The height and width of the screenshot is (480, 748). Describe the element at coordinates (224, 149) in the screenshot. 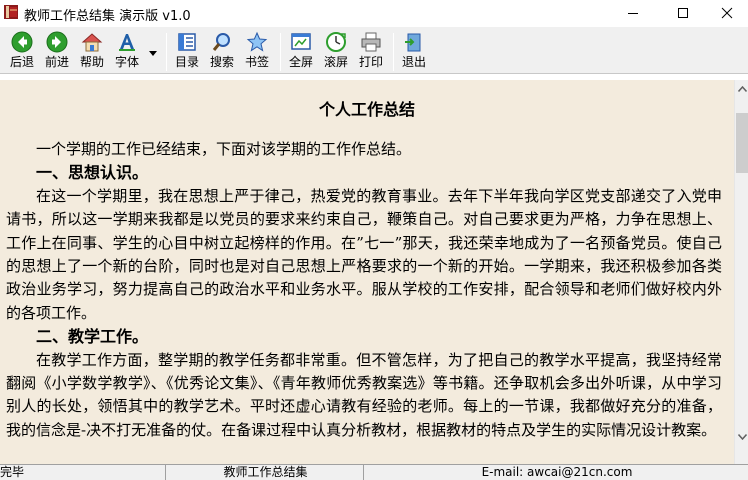

I see `paragraph: 一个学期的工作已经结束，下面对该学期的工作作总结。` at that location.